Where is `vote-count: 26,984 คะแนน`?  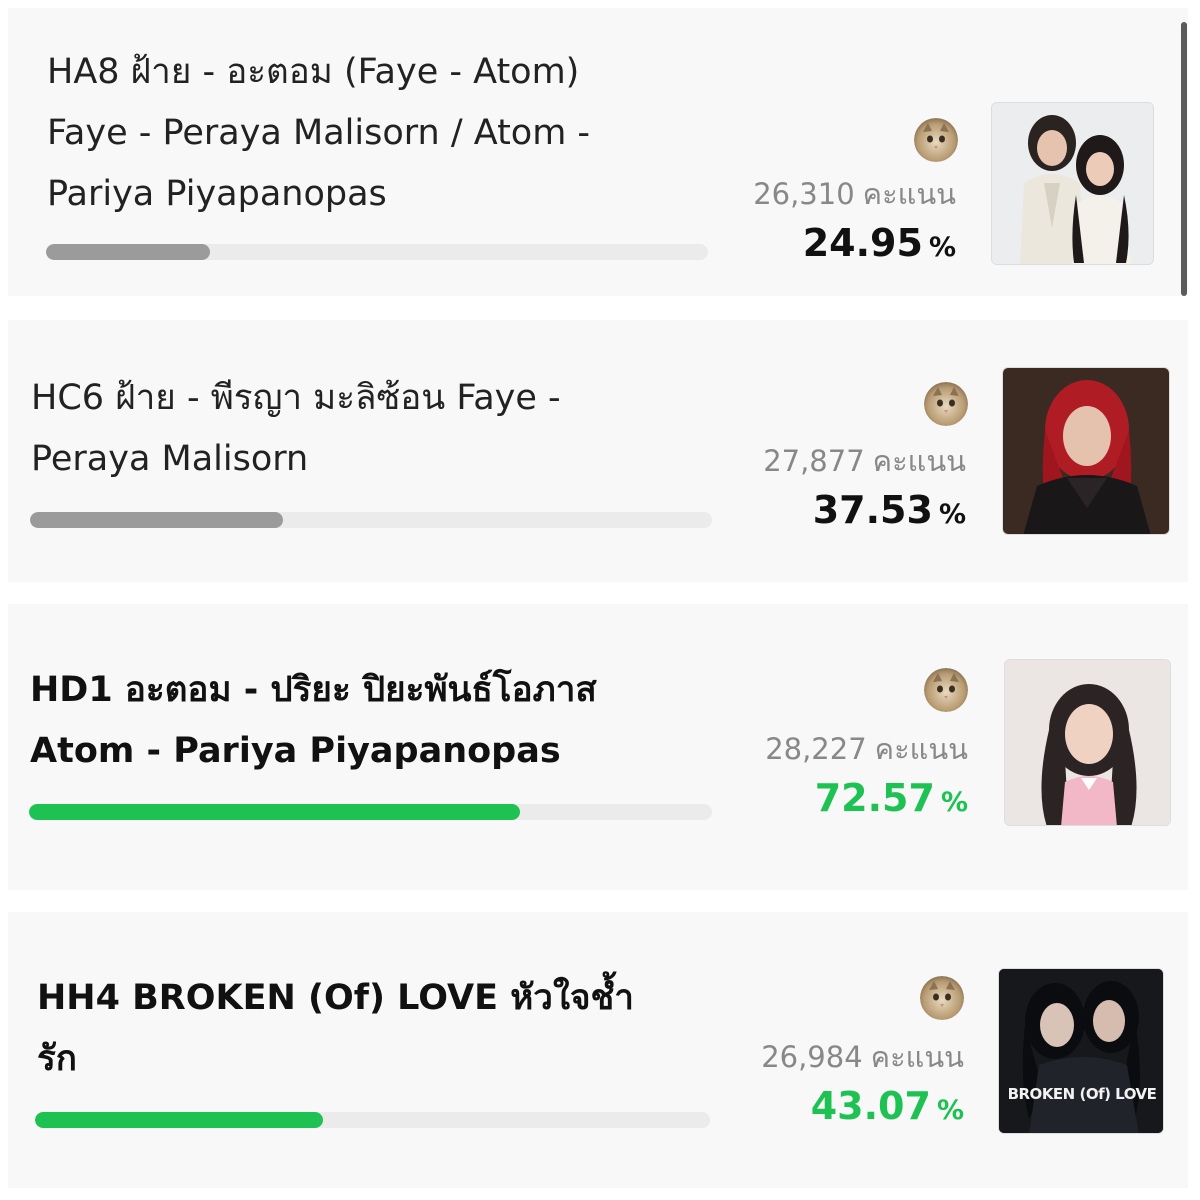 vote-count: 26,984 คะแนน is located at coordinates (862, 1057).